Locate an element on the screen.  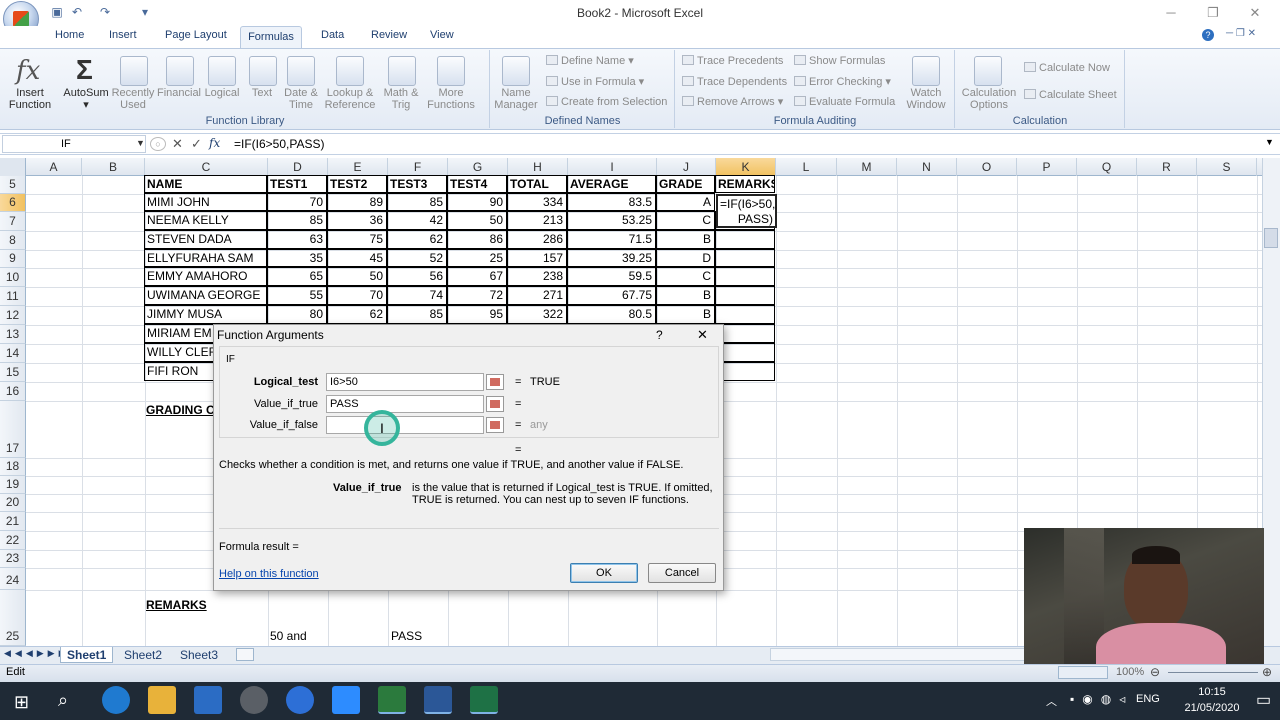
row-header-17: 17 is located at coordinates (13, 429).